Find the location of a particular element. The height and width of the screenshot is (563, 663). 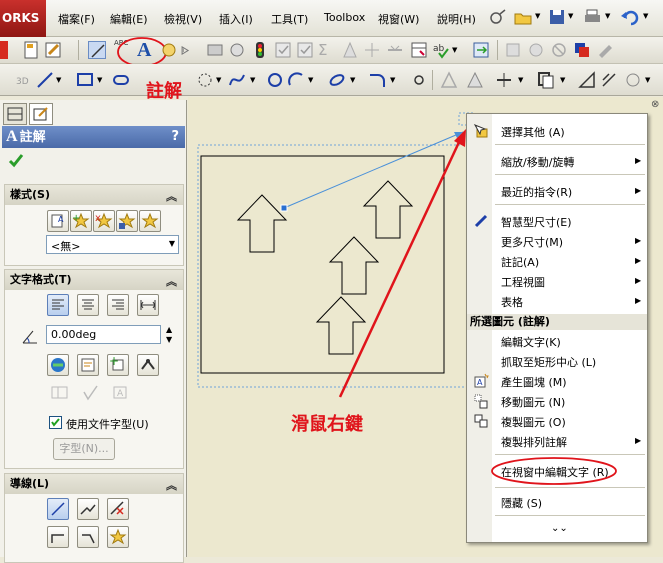

insert-table-icon is located at coordinates (481, 50).